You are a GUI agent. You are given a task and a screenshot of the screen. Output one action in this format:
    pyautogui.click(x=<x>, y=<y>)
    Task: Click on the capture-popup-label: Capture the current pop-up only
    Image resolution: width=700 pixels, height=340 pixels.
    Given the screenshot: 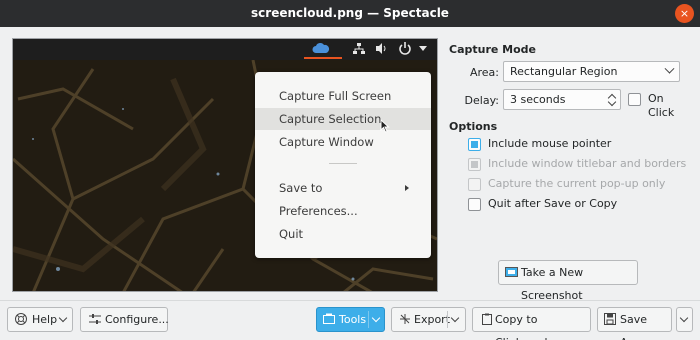 What is the action you would take?
    pyautogui.click(x=577, y=183)
    